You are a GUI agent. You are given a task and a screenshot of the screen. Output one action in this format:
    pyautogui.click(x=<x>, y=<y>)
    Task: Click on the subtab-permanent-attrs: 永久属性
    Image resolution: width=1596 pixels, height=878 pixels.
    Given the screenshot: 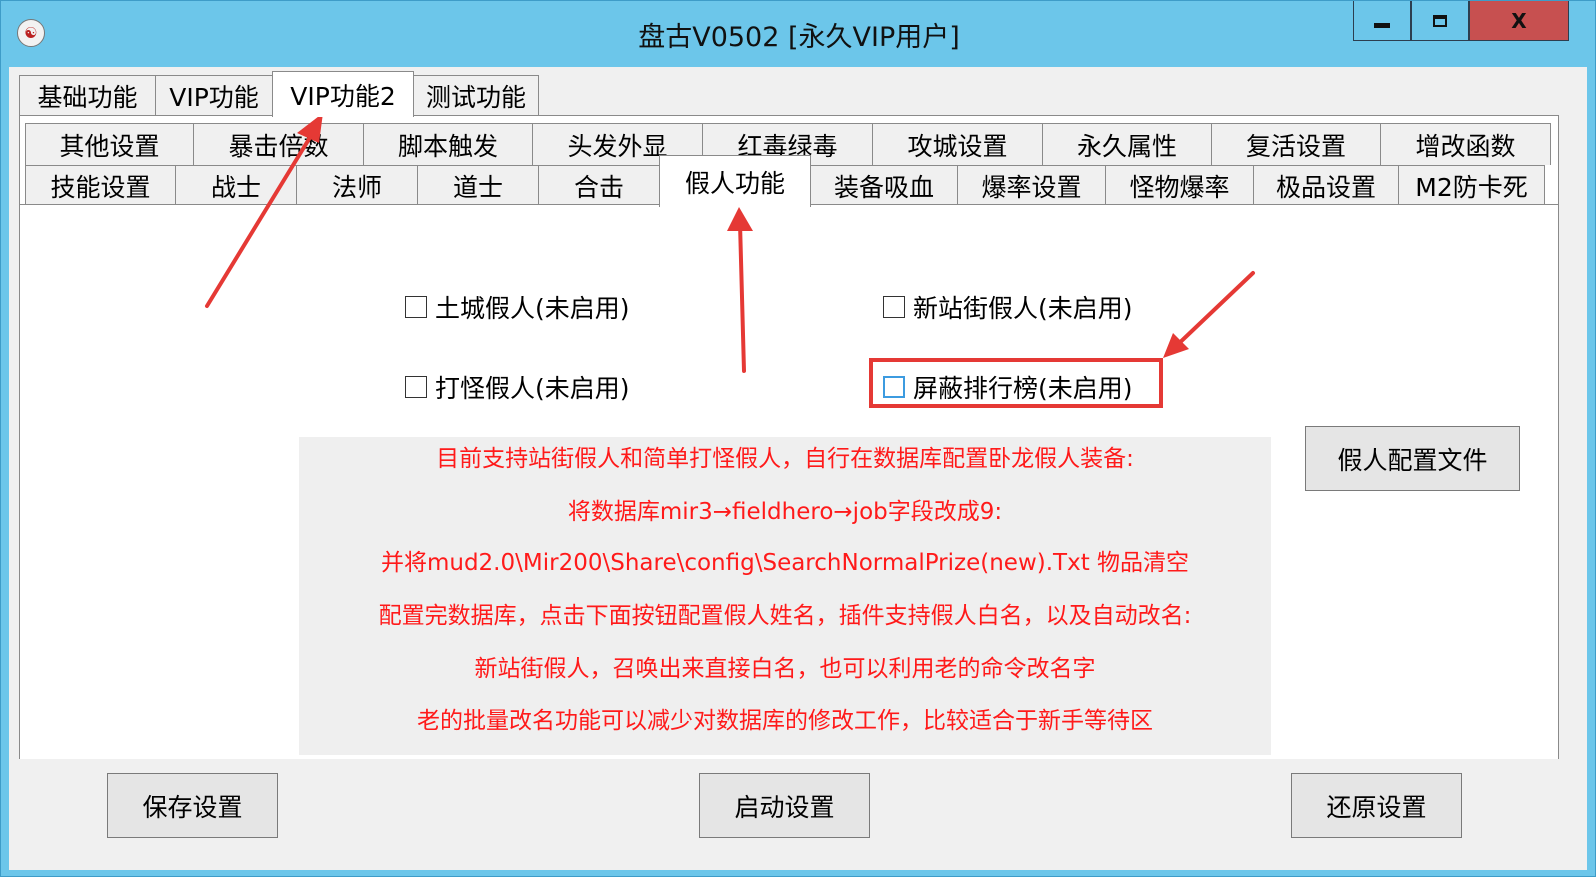 What is the action you would take?
    pyautogui.click(x=1127, y=144)
    